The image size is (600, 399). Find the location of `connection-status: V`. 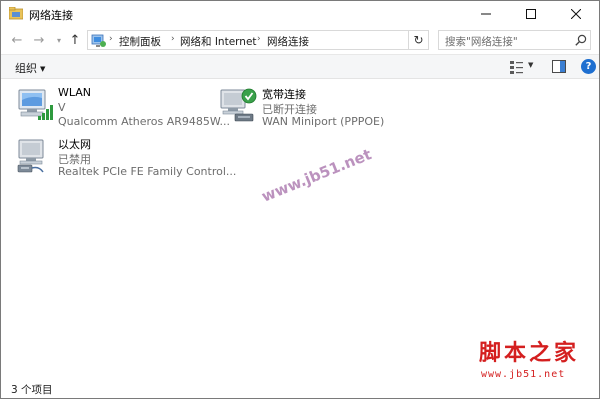

connection-status: V is located at coordinates (62, 107).